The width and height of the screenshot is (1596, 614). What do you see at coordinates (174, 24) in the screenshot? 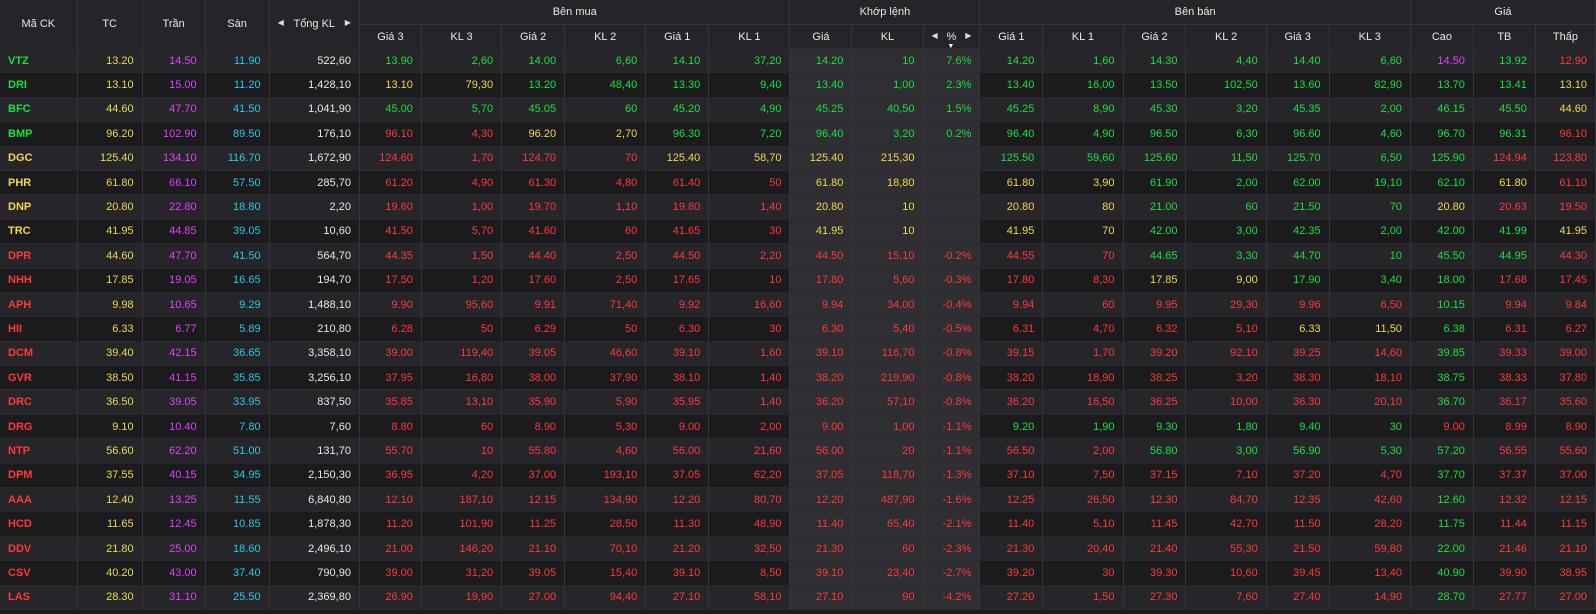
I see `col-ceil: Trần` at bounding box center [174, 24].